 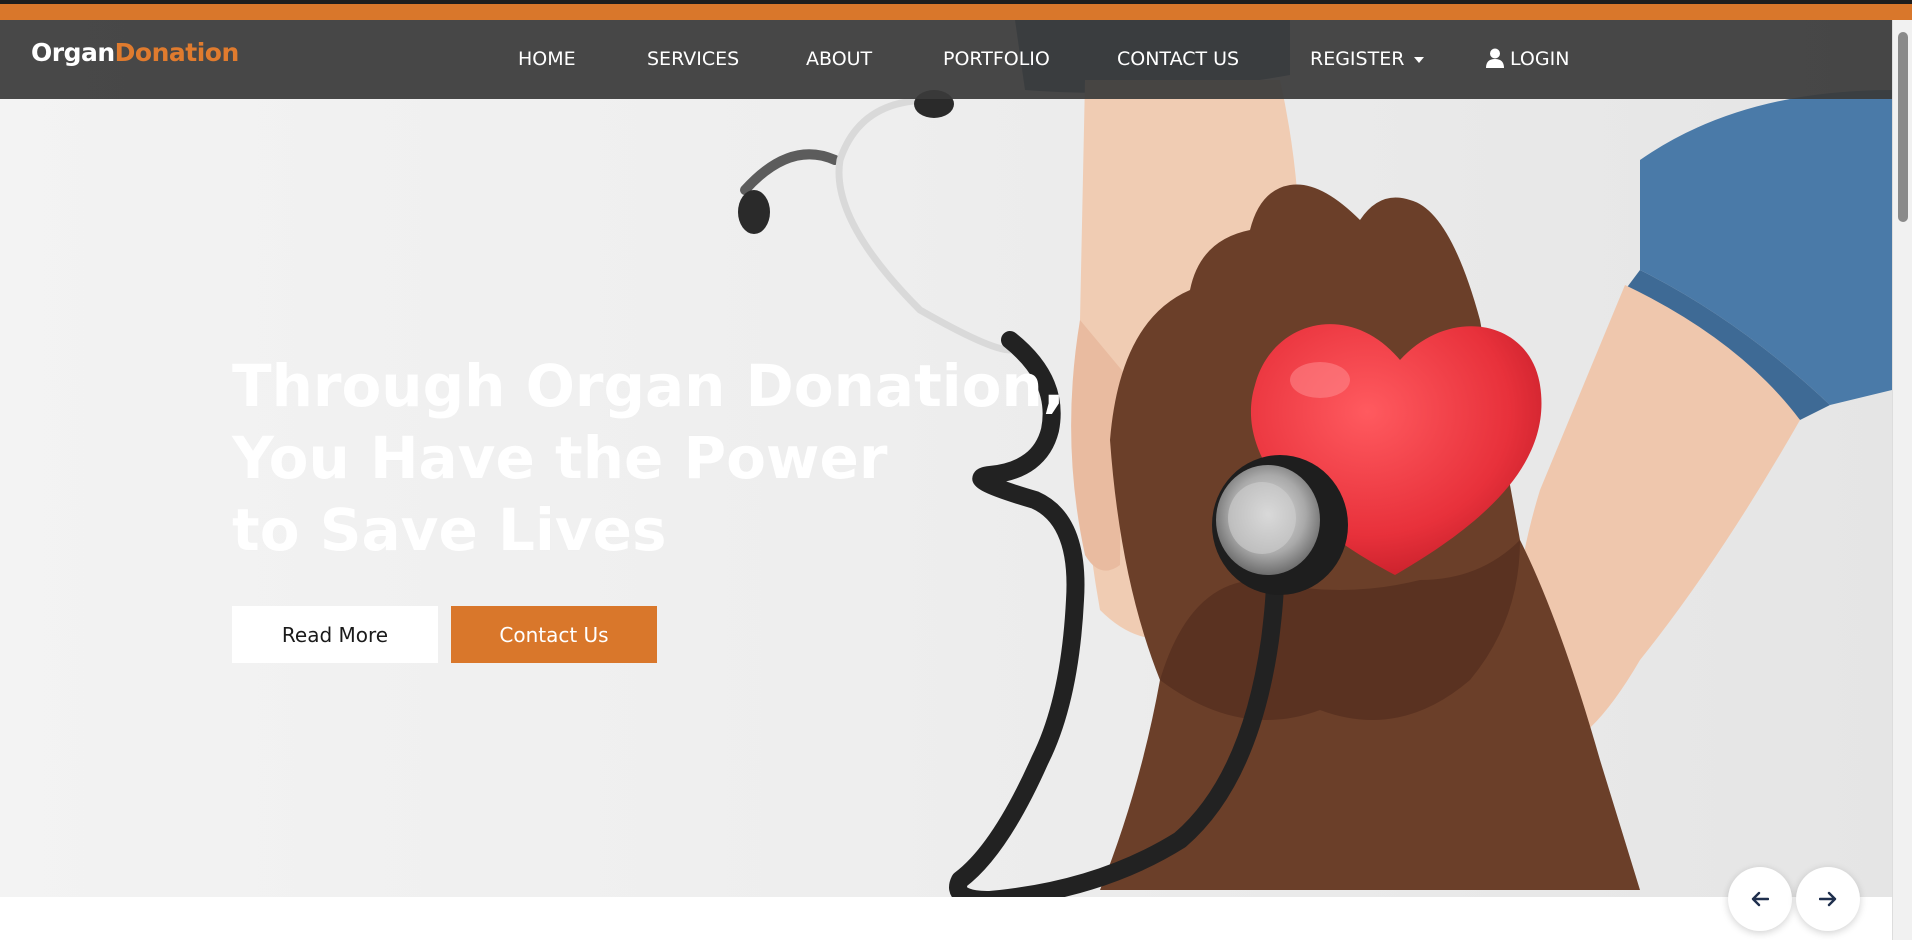 I want to click on arrow-left-icon, so click(x=1760, y=899).